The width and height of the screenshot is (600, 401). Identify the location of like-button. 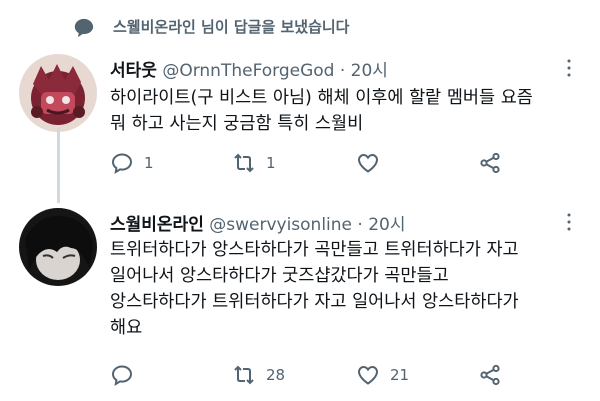
(373, 163).